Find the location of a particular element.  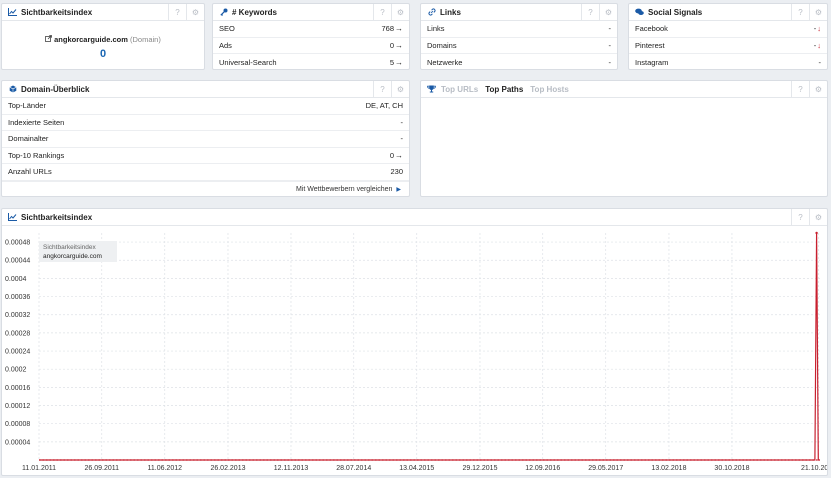

y-tick-label: 0.00048 is located at coordinates (17, 243).